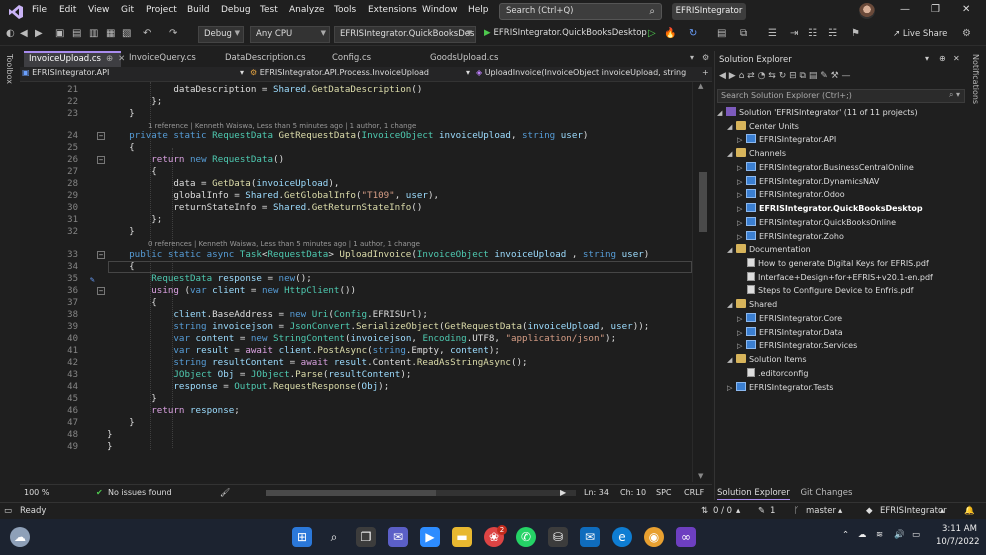  Describe the element at coordinates (705, 57) in the screenshot. I see `settings-icon: ⚙` at that location.